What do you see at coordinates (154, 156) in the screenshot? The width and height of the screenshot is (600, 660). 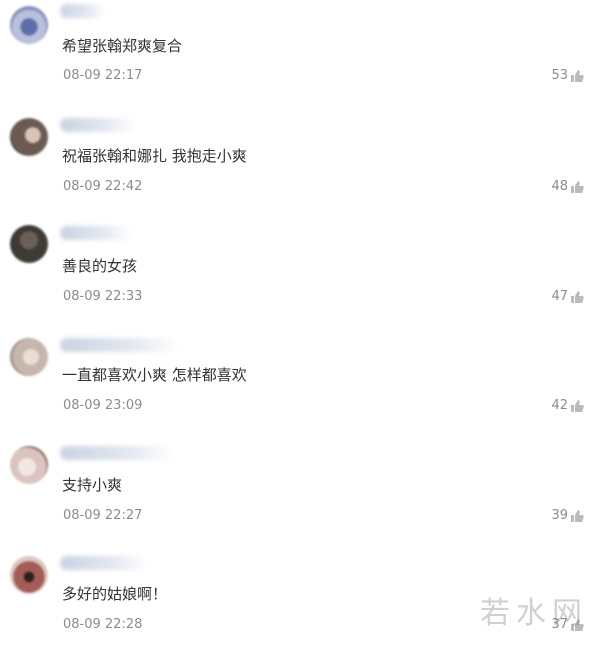 I see `comment-text: 祝福张翰和娜扎 我抱走小爽` at bounding box center [154, 156].